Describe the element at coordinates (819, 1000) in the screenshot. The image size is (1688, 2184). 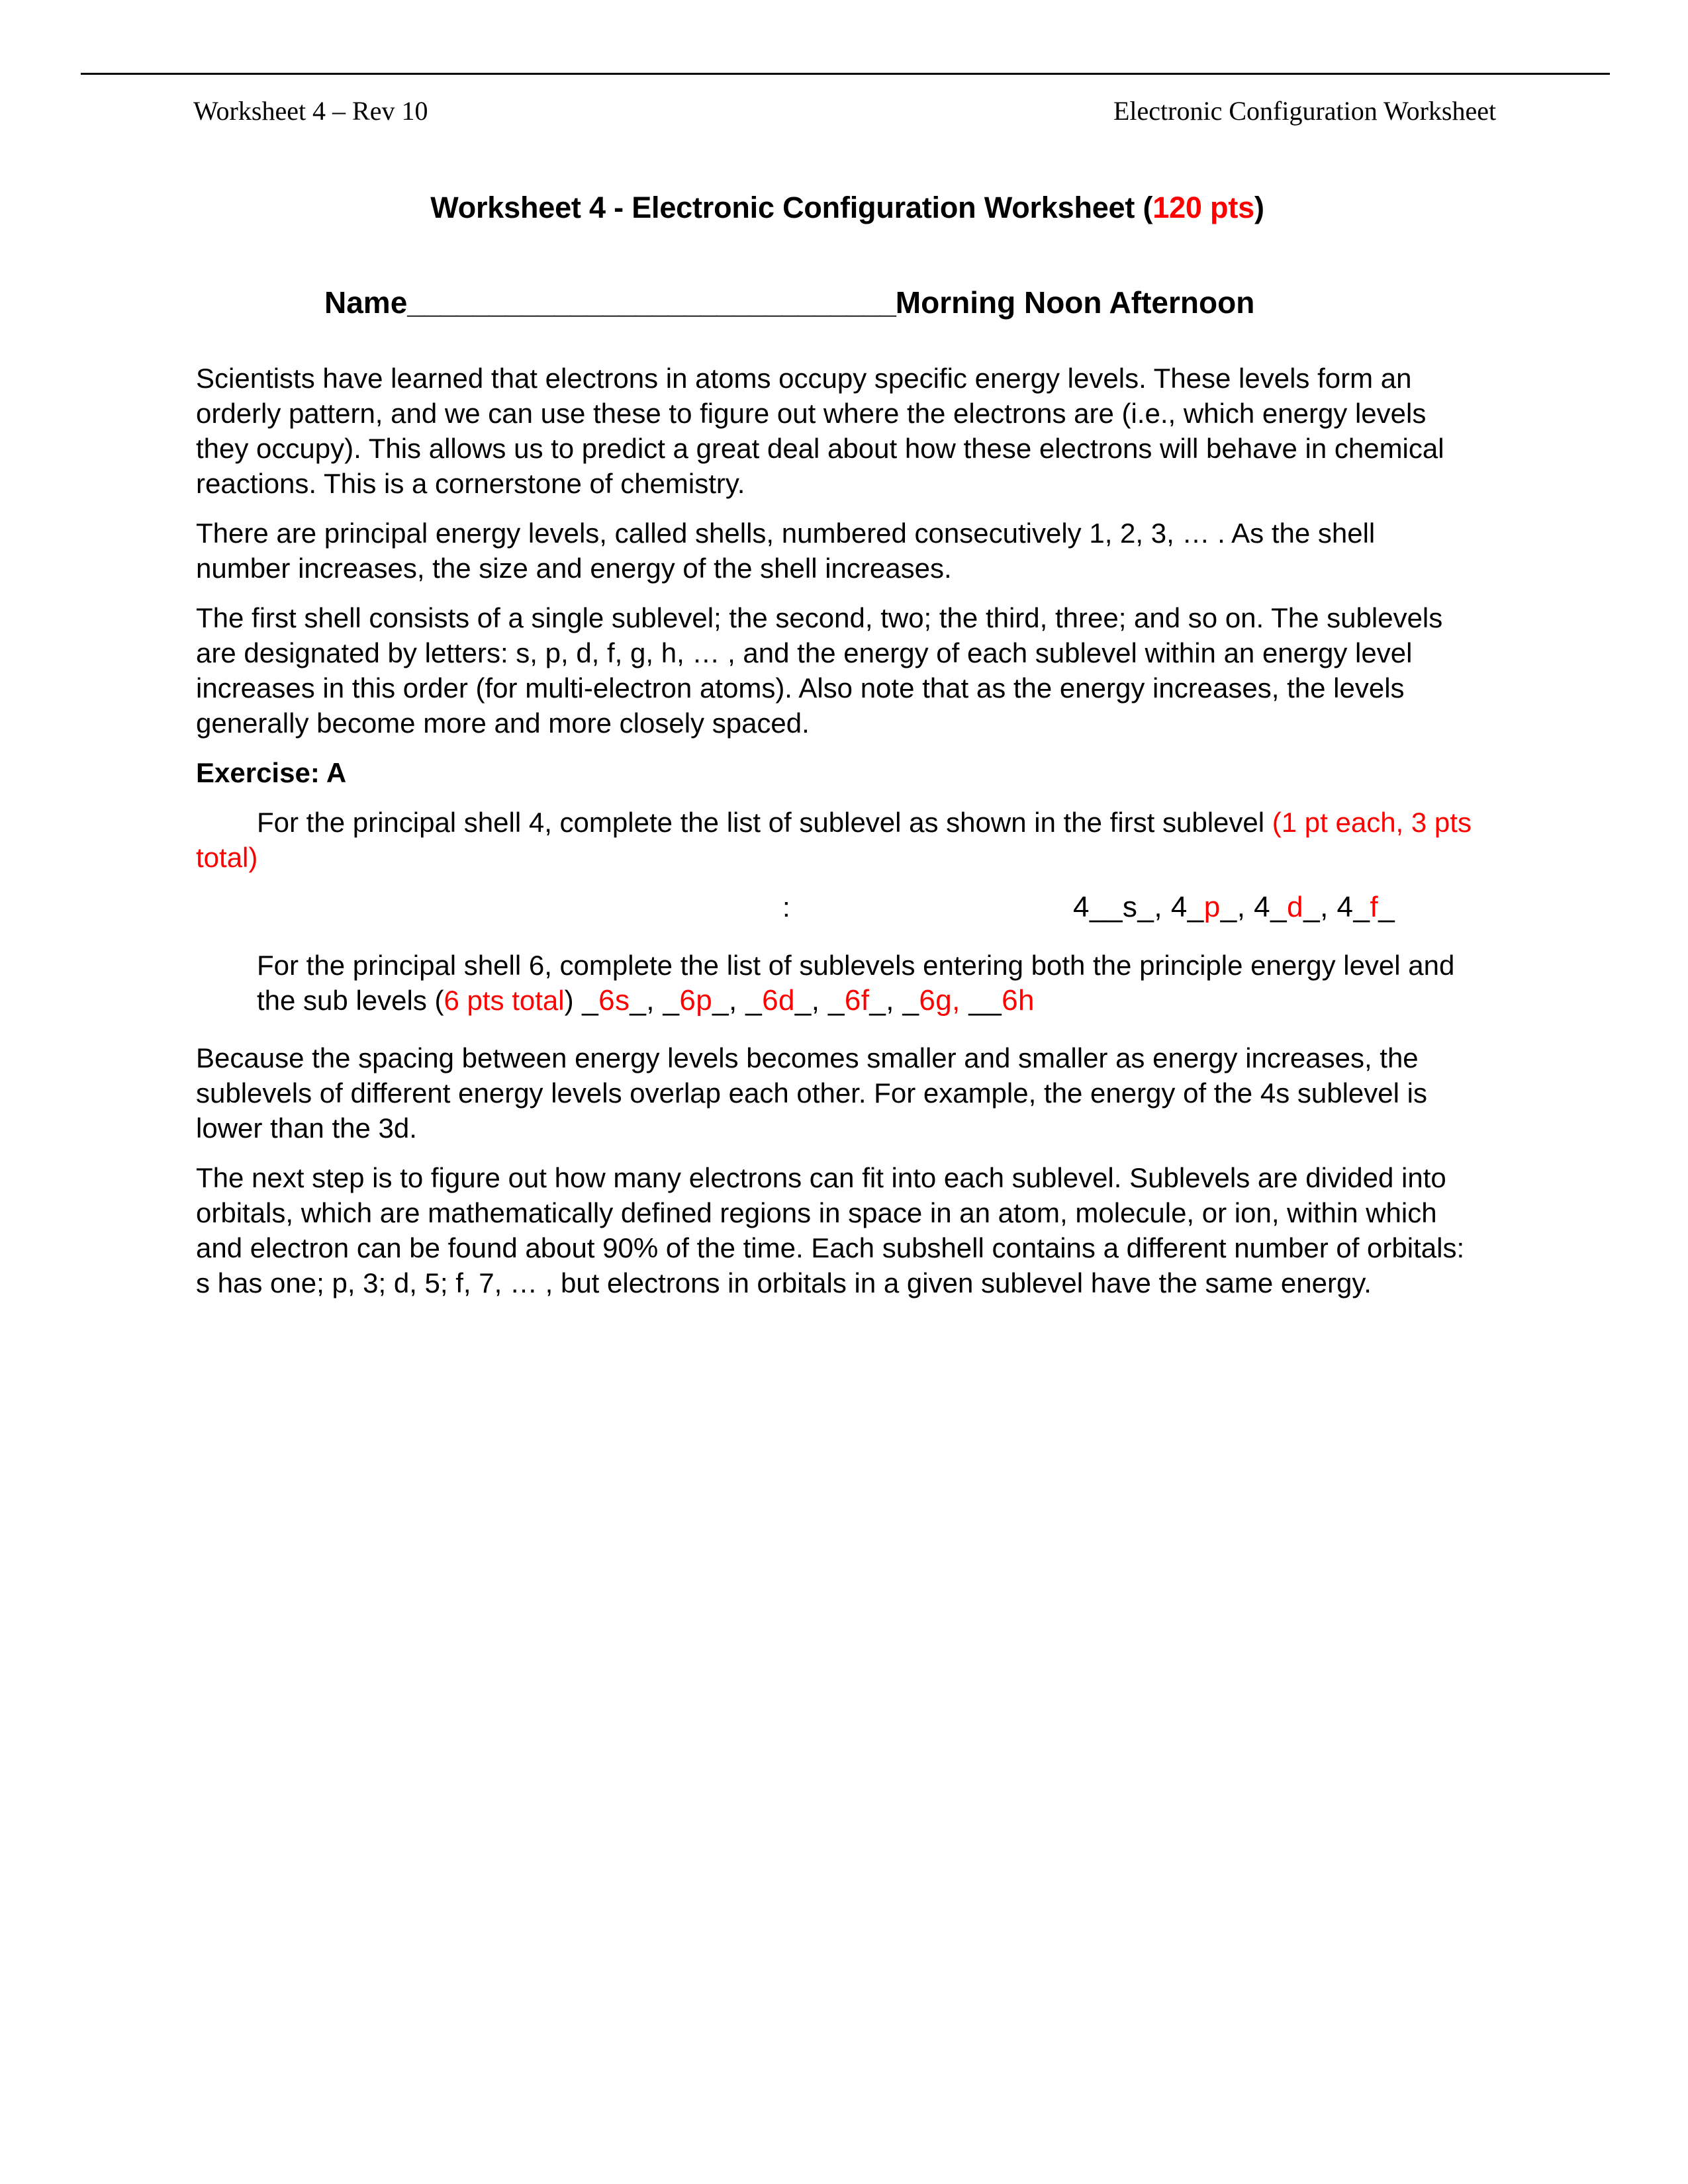
I see `answer-2-blank-4: _, _` at that location.